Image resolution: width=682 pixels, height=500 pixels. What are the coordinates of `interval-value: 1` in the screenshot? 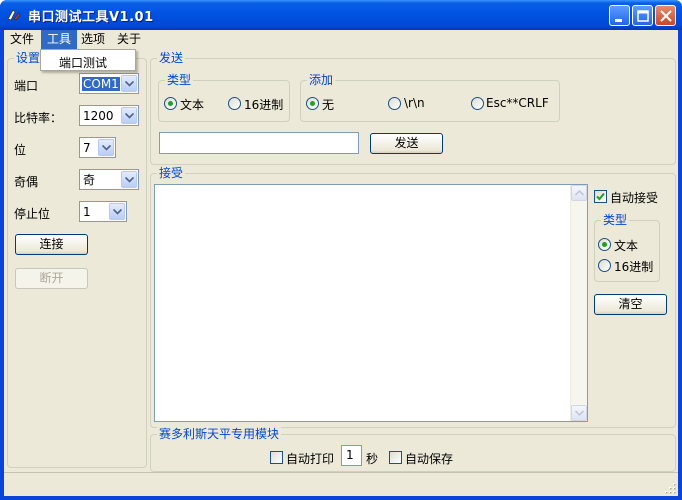 It's located at (350, 455).